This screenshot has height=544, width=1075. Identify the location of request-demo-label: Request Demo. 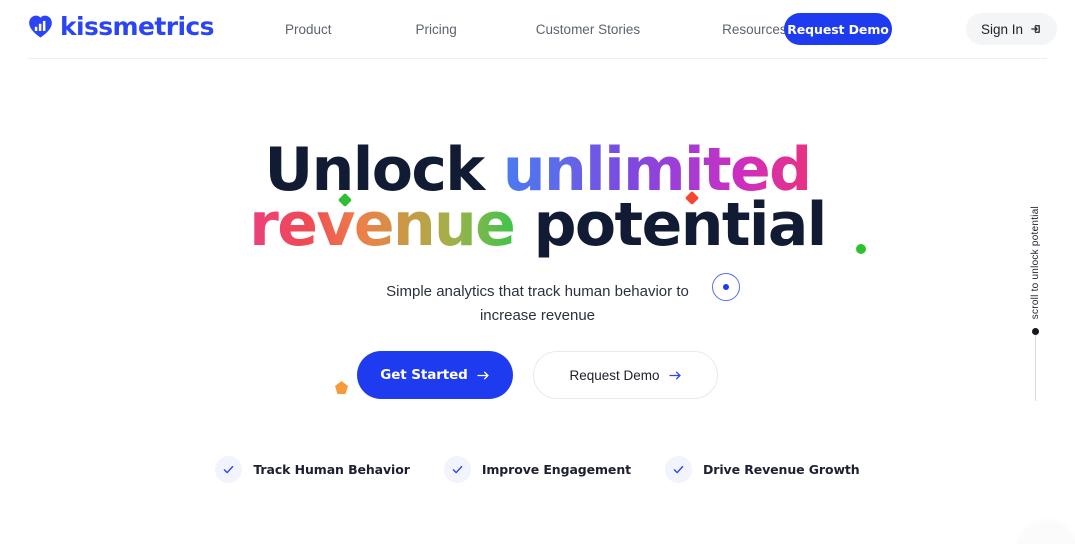
(614, 375).